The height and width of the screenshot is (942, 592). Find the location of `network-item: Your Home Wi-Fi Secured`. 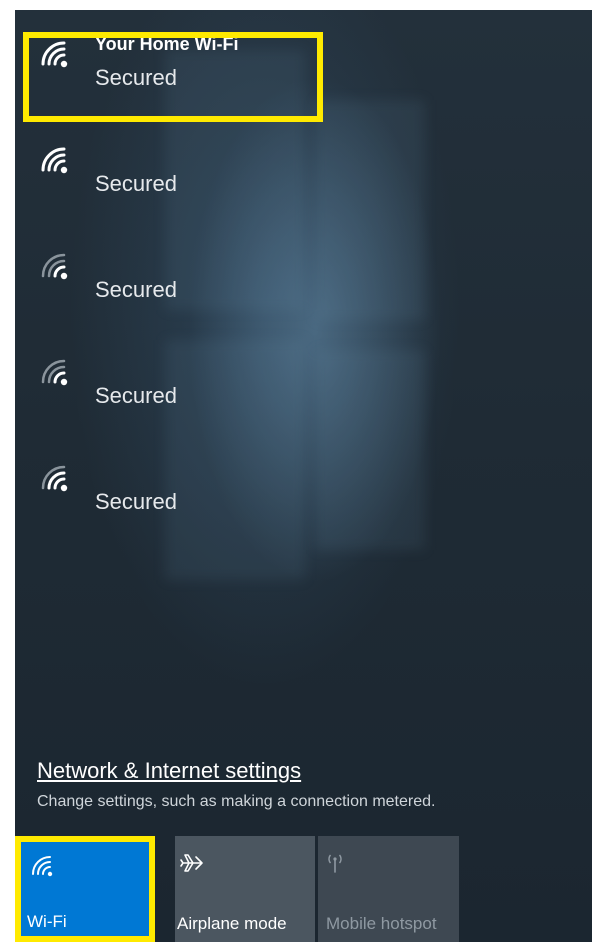

network-item: Your Home Wi-Fi Secured is located at coordinates (303, 66).